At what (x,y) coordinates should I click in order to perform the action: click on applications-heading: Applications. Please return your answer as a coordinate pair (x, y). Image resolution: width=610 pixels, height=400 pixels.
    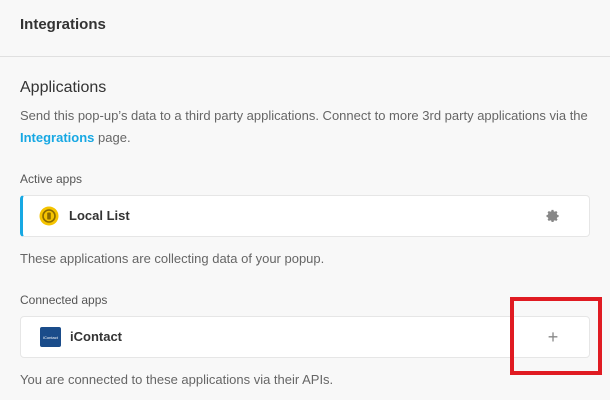
    Looking at the image, I should click on (63, 87).